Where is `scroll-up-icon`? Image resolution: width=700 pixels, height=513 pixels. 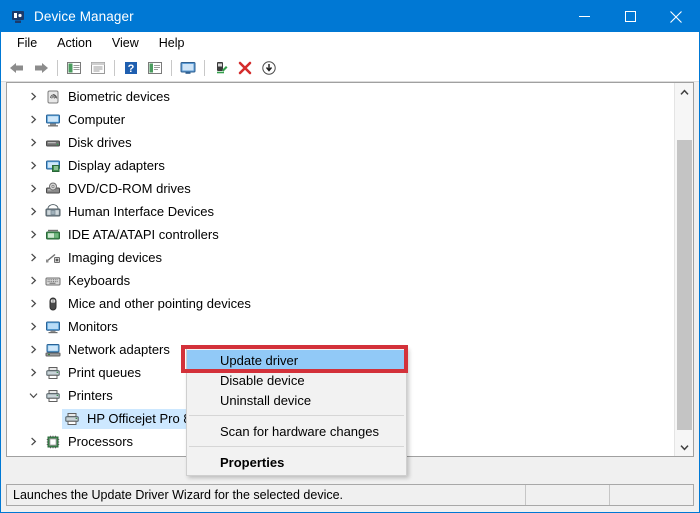
scroll-up-icon is located at coordinates (684, 91).